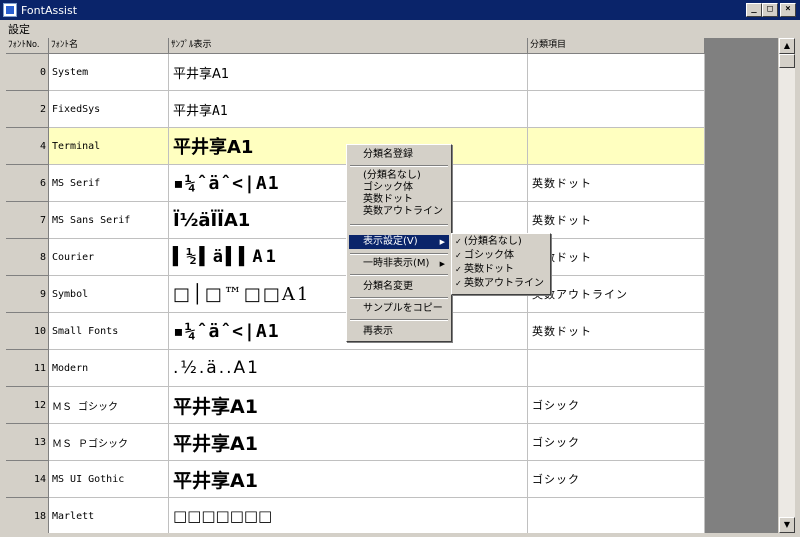 The image size is (800, 537). I want to click on table-row: 14 MS UI Gothic 平井享A1 ゴシック, so click(355, 479).